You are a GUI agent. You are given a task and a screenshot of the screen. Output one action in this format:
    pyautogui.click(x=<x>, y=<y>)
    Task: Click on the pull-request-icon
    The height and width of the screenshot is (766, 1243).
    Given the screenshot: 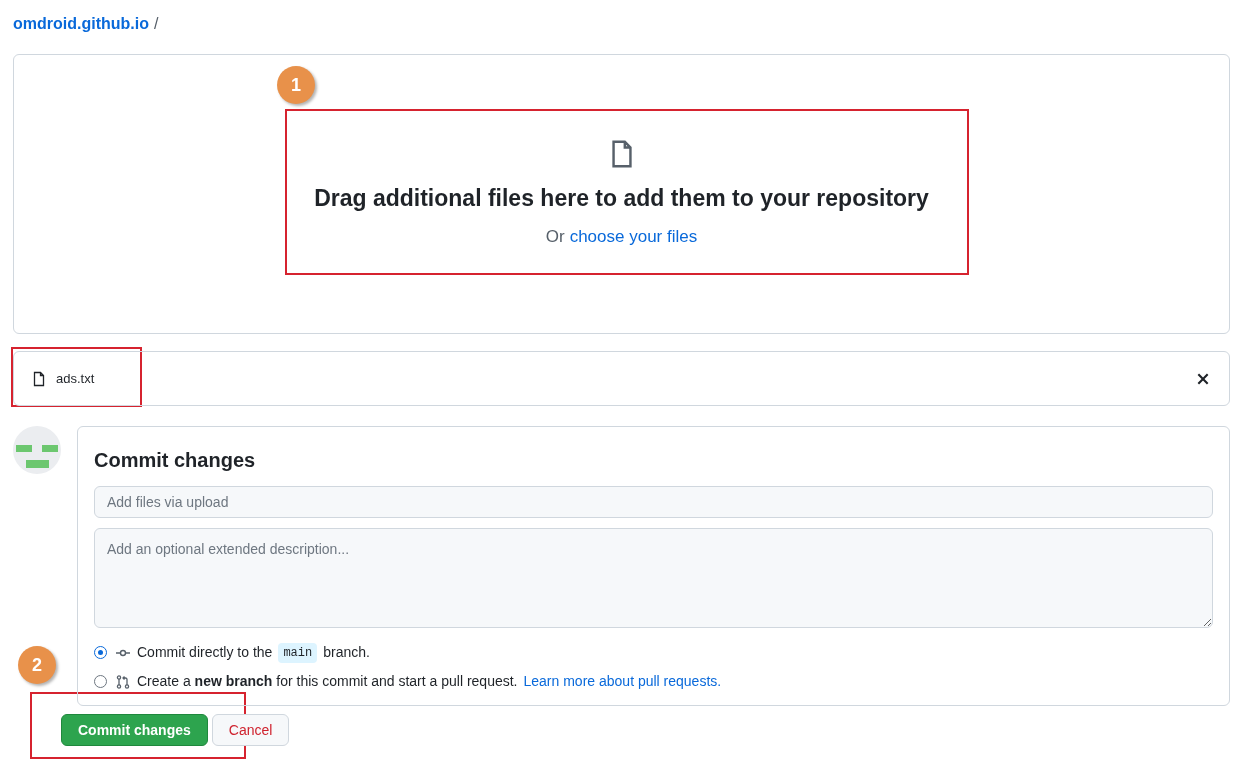 What is the action you would take?
    pyautogui.click(x=123, y=681)
    